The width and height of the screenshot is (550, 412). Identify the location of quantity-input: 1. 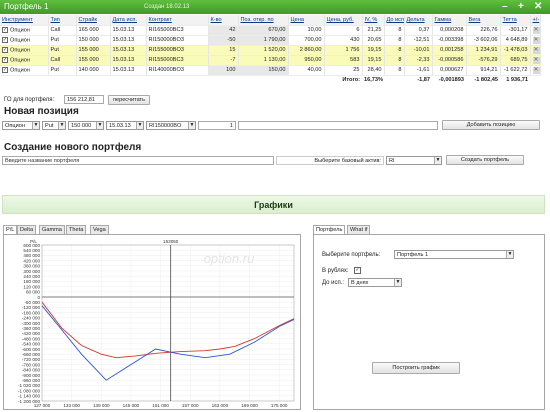
(217, 125).